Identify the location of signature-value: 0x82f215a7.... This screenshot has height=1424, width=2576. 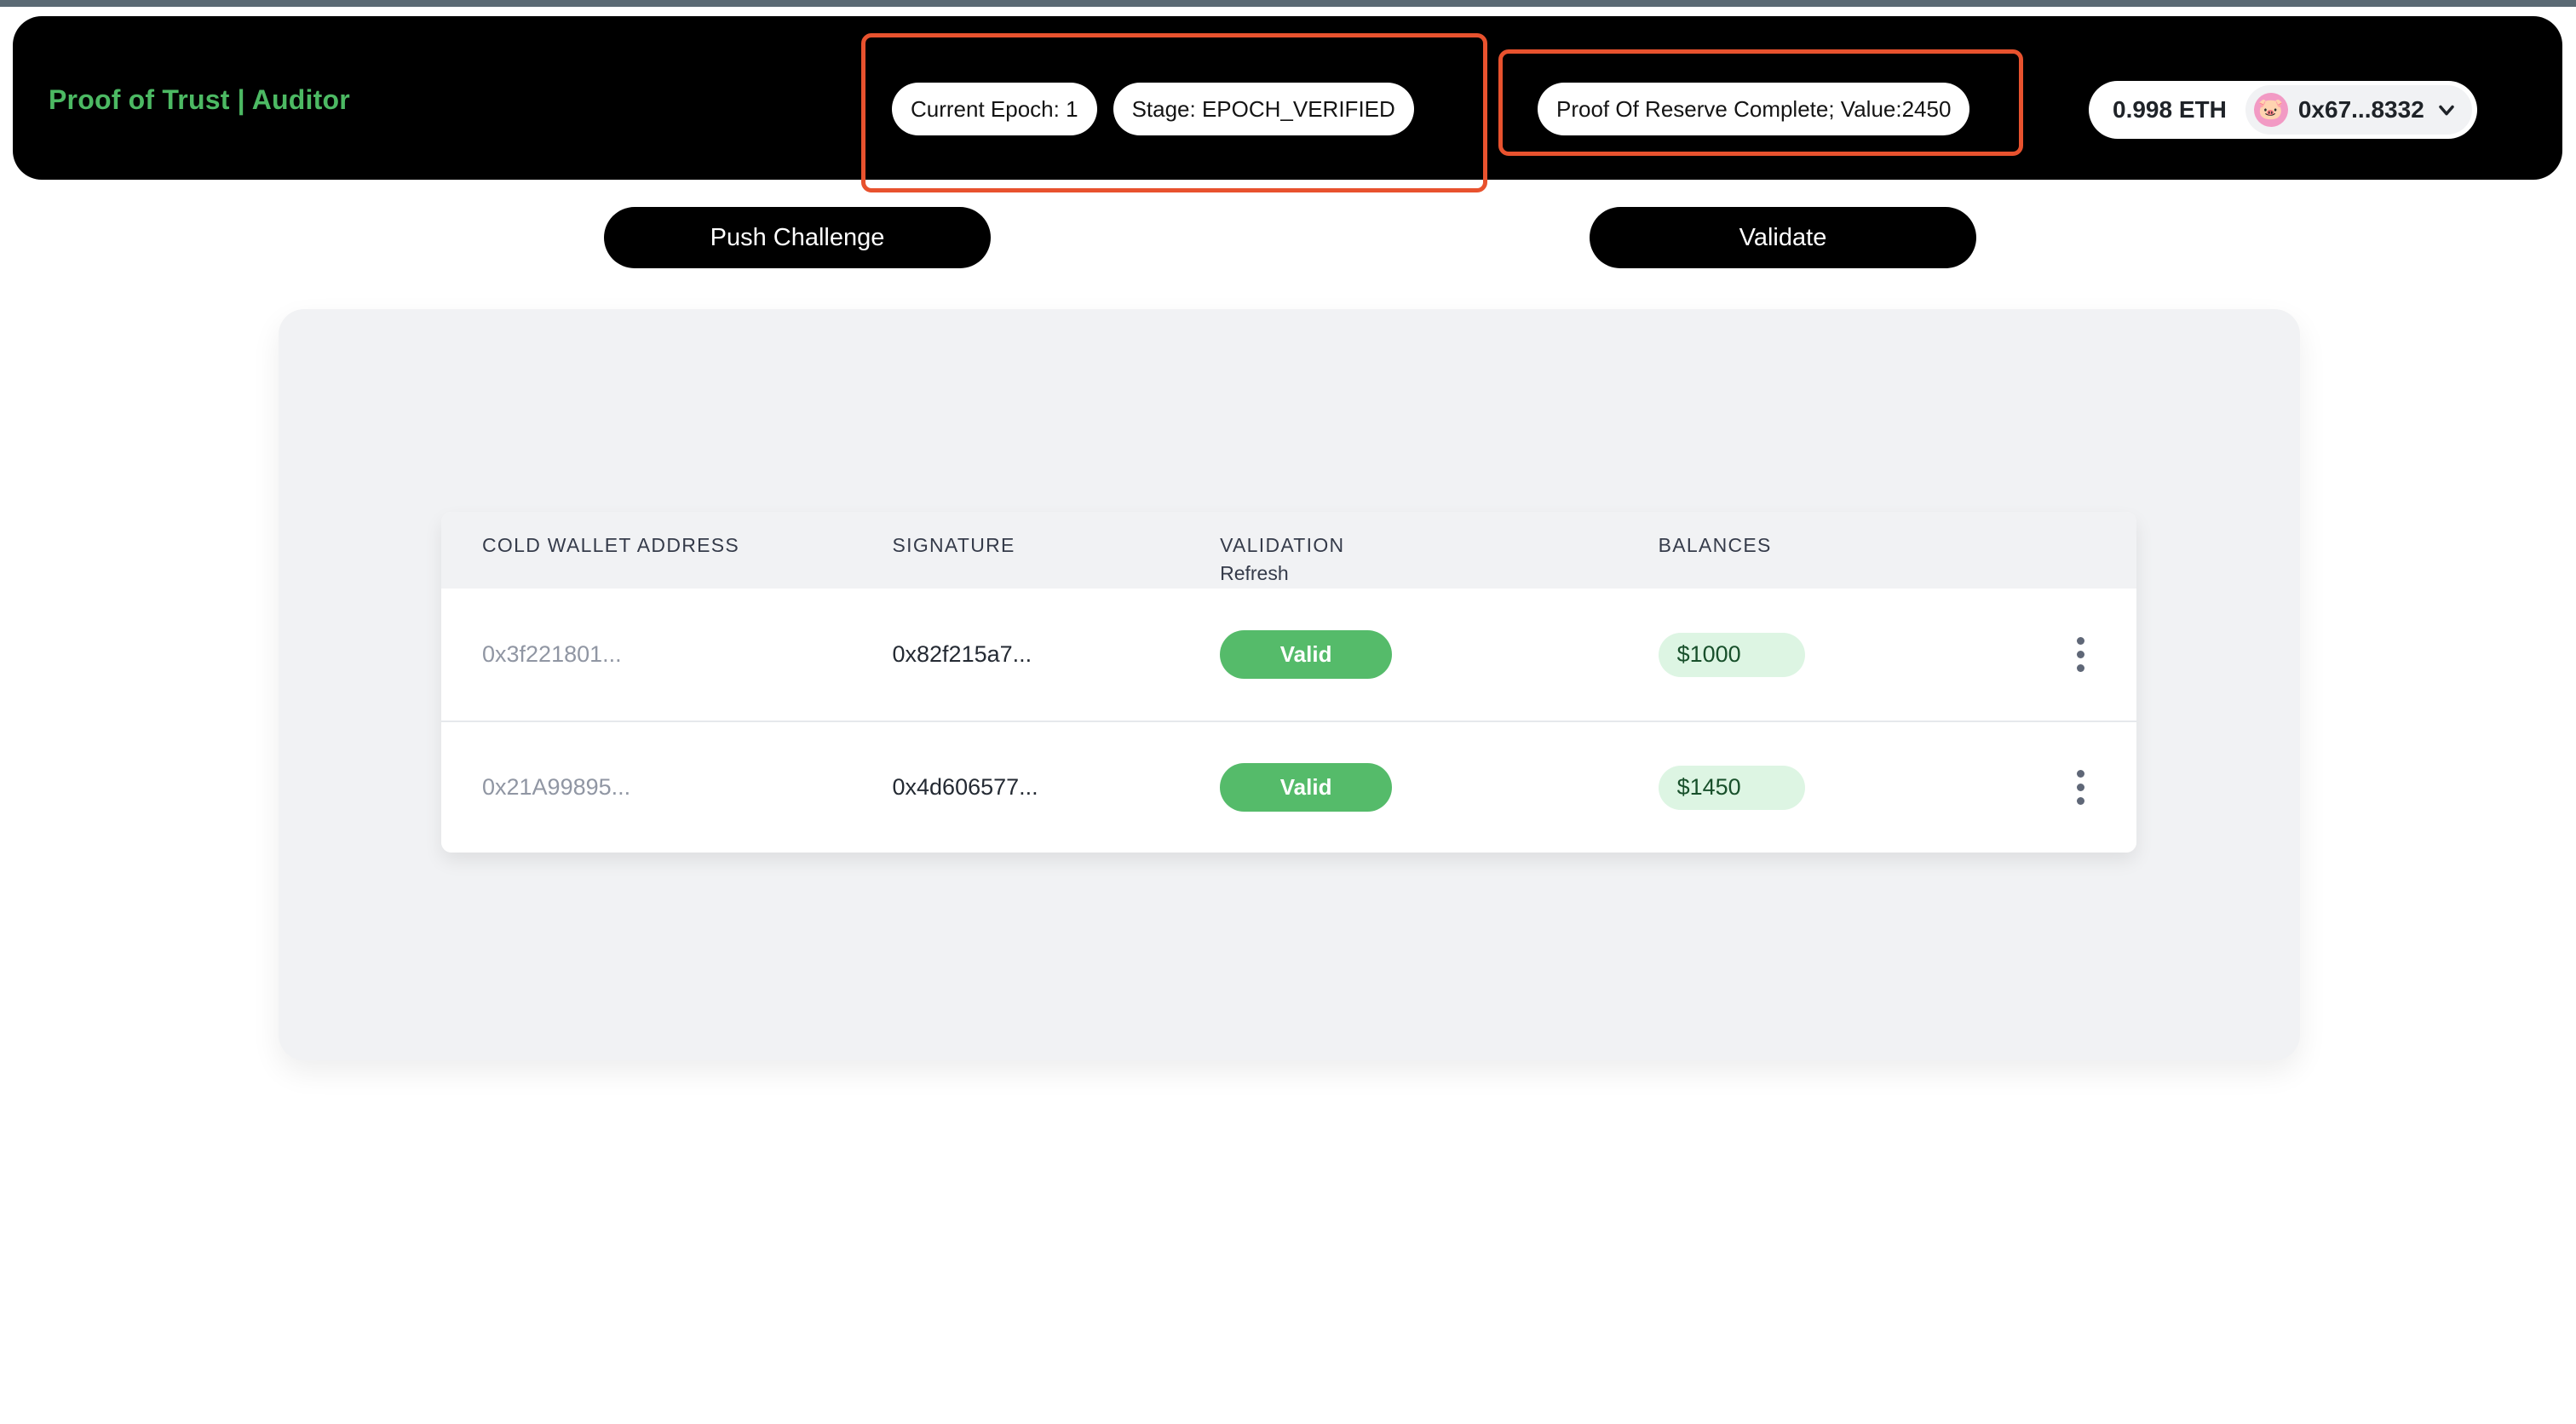
(962, 654).